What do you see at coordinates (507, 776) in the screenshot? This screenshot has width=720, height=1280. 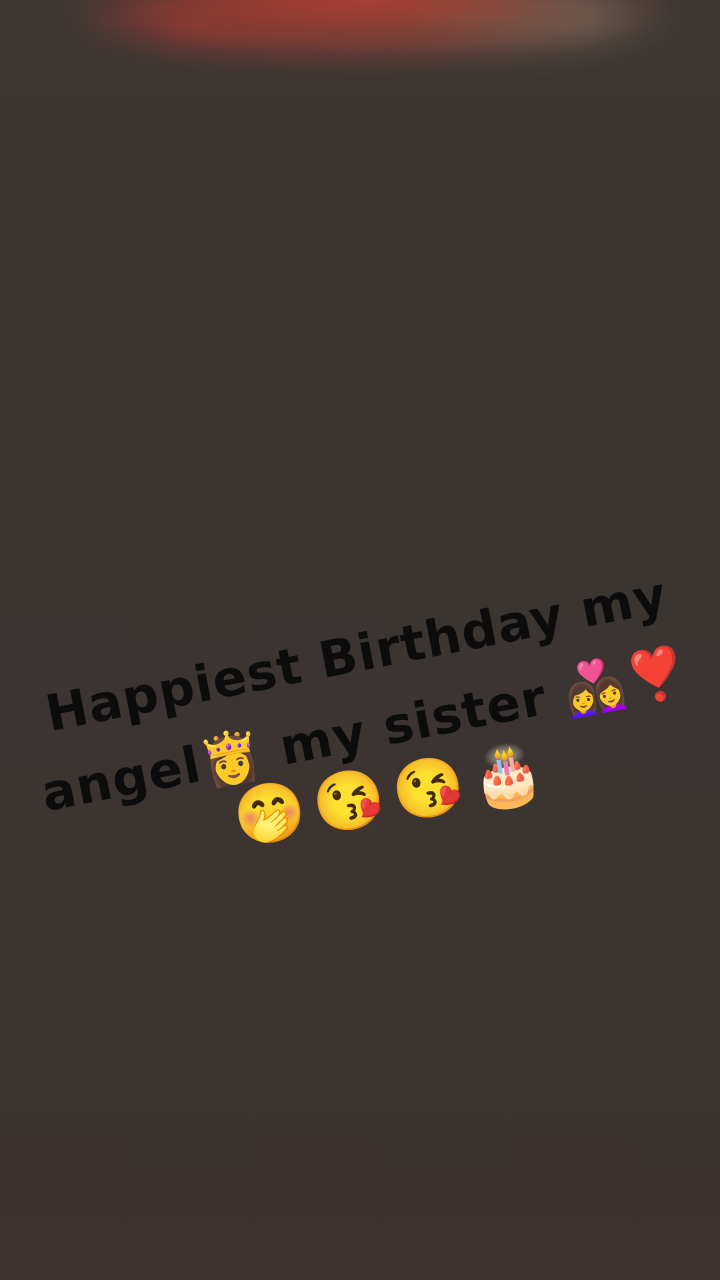 I see `birthday-cake-emoji: 🎂` at bounding box center [507, 776].